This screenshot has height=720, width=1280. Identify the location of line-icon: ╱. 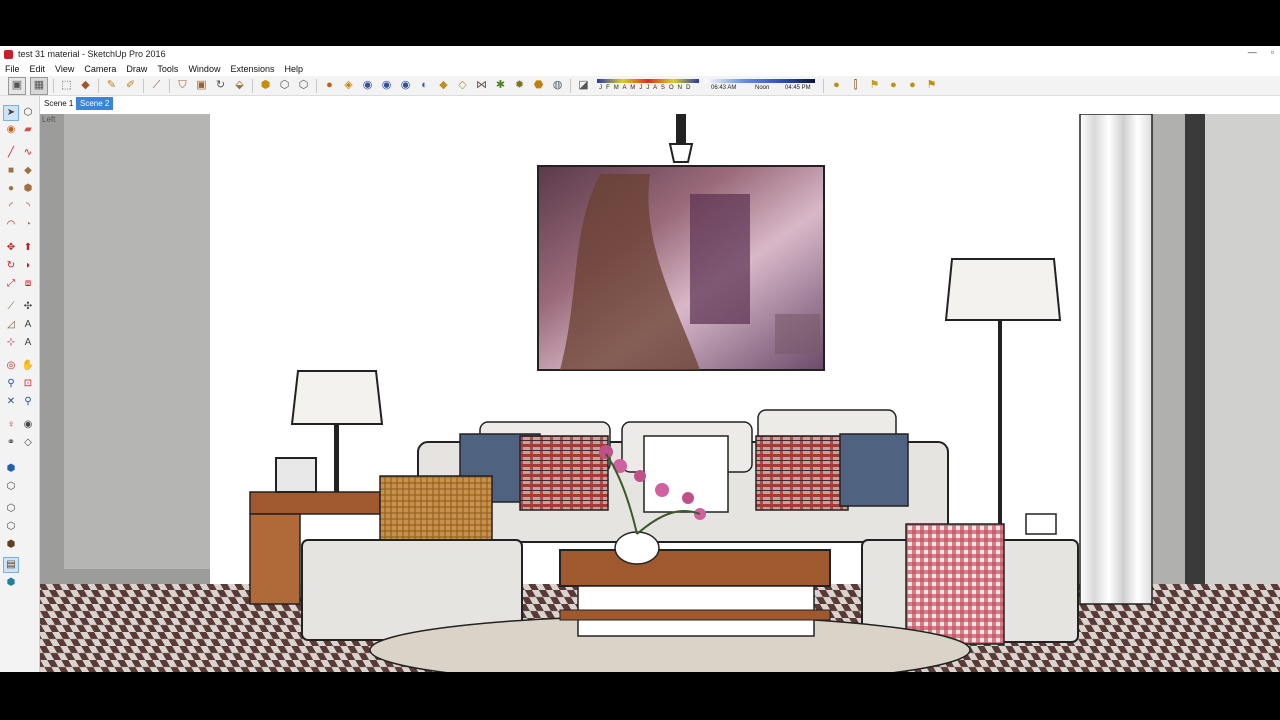
(11, 153).